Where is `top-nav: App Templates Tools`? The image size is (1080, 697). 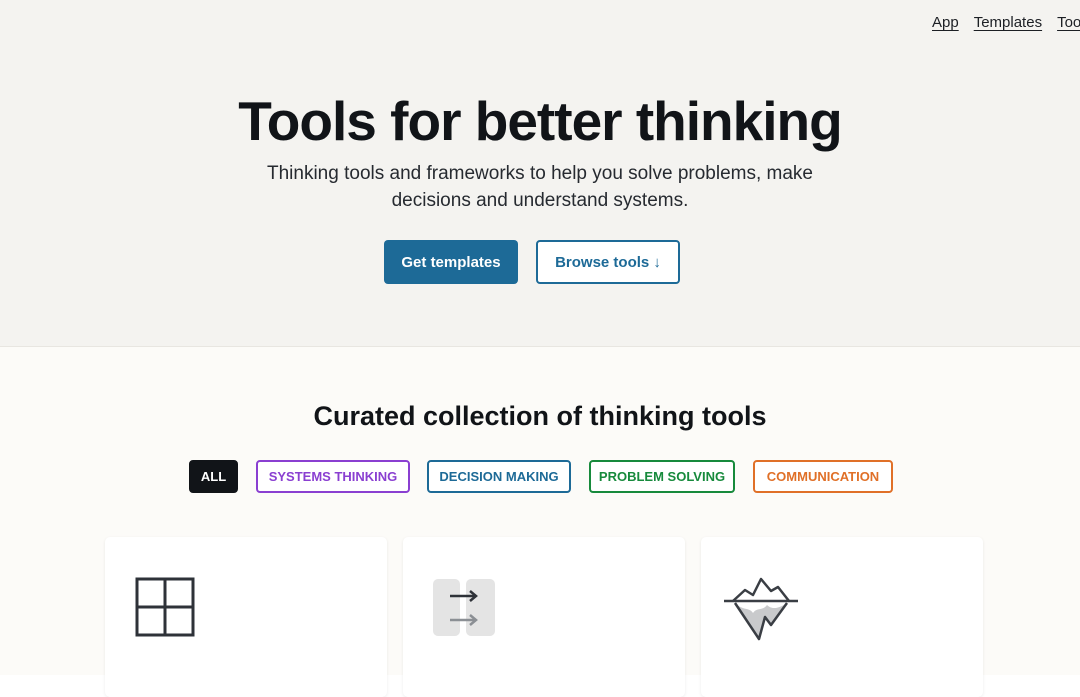 top-nav: App Templates Tools is located at coordinates (1006, 22).